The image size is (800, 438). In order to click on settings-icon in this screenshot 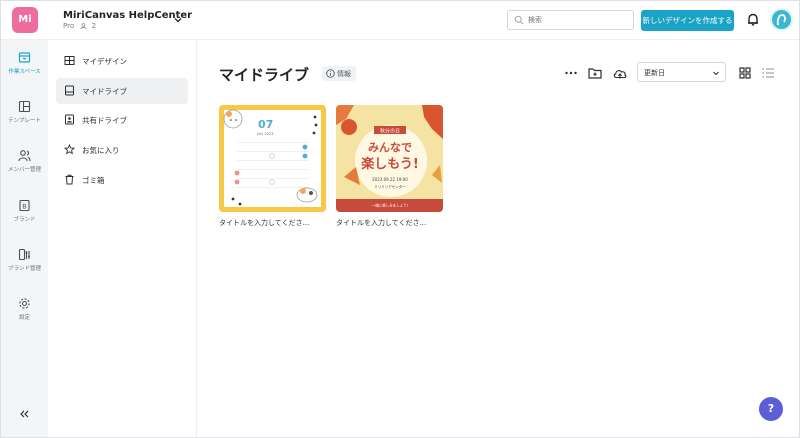, I will do `click(24, 303)`.